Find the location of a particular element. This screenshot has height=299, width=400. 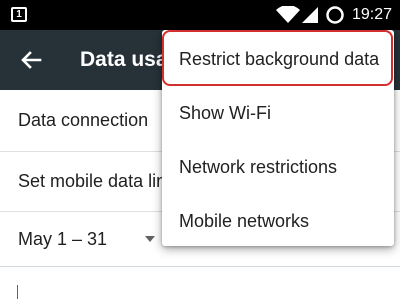

text-cursor is located at coordinates (17, 292).